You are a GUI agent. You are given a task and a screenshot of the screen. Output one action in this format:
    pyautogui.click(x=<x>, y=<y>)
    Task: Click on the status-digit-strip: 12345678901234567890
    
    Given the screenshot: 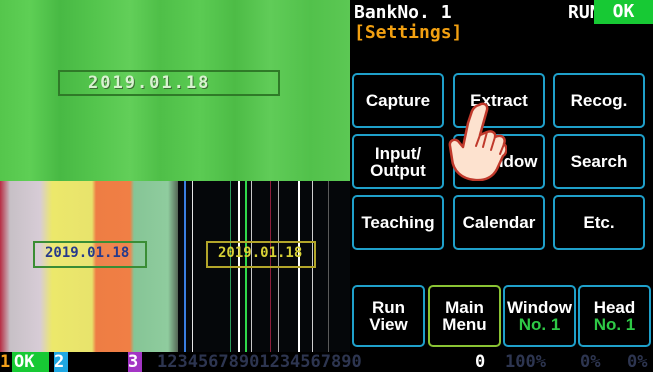 What is the action you would take?
    pyautogui.click(x=259, y=362)
    